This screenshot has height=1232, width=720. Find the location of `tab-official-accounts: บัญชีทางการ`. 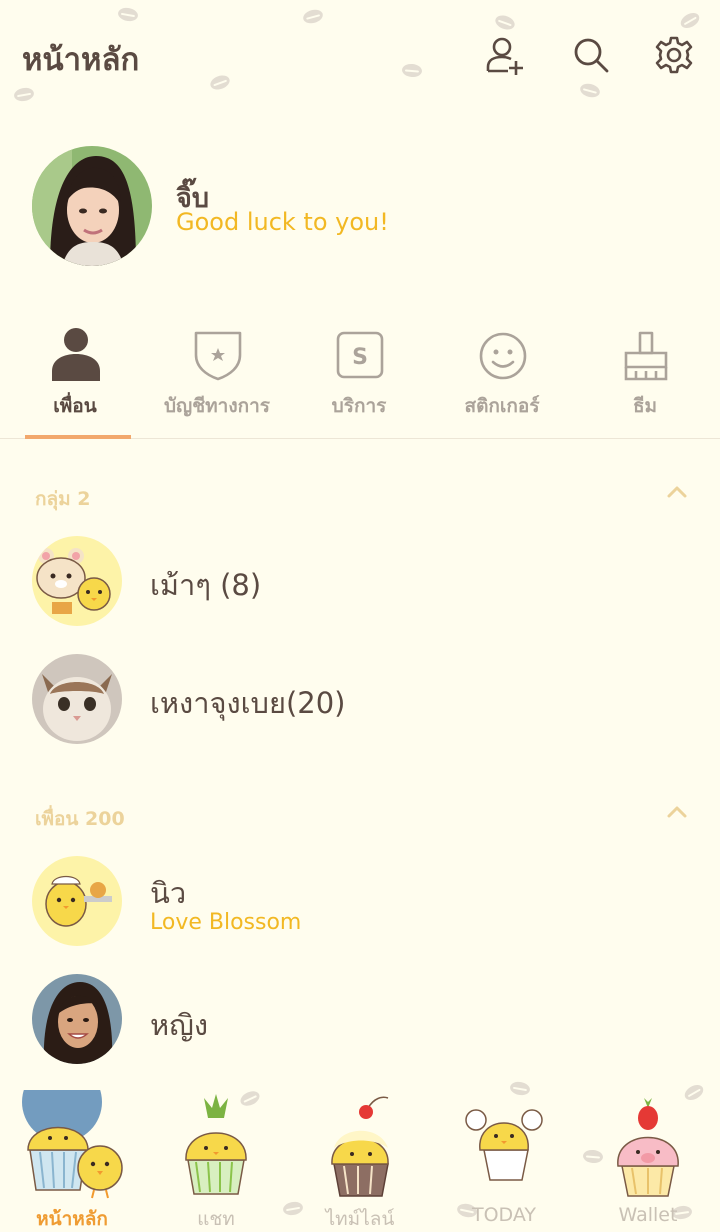

tab-official-accounts: บัญชีทางการ is located at coordinates (217, 377).